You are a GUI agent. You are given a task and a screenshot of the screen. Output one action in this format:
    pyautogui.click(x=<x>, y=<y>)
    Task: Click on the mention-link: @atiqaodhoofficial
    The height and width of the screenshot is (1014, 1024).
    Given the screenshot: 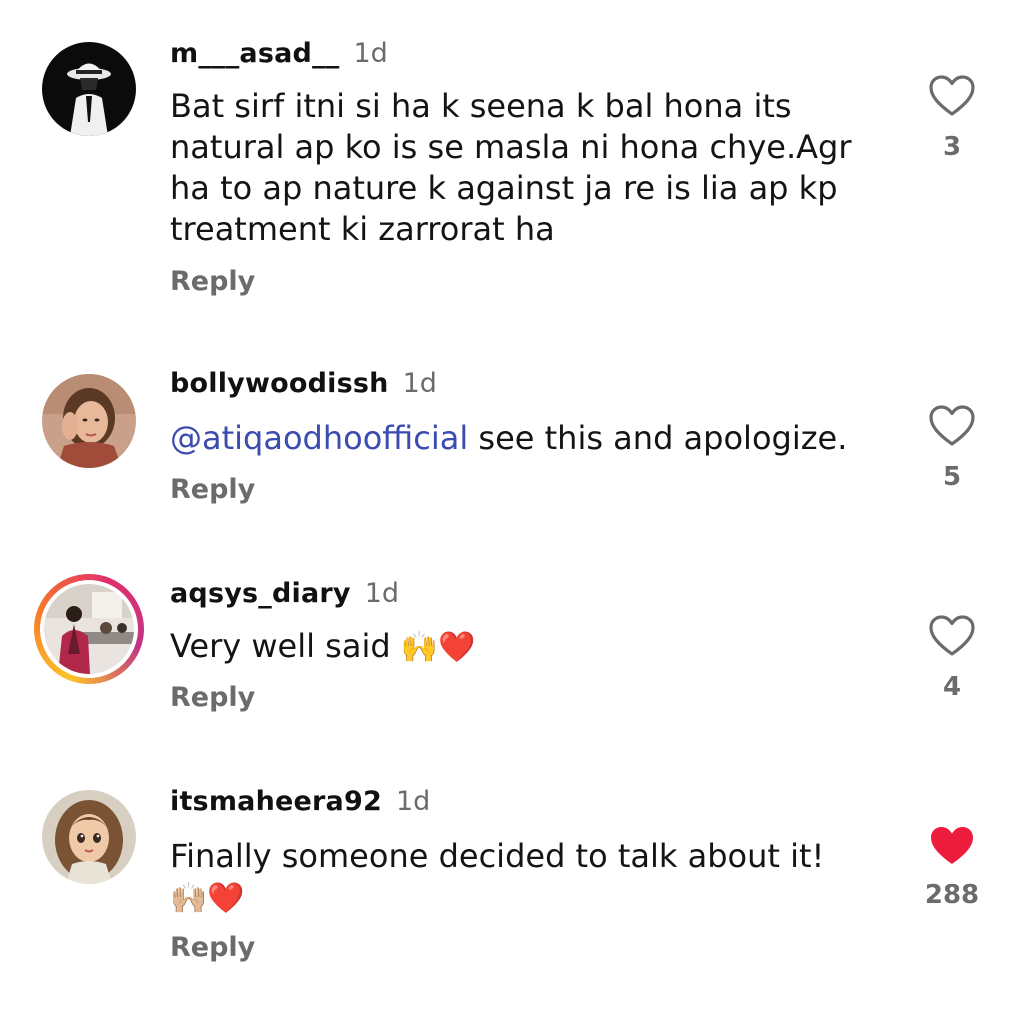 What is the action you would take?
    pyautogui.click(x=319, y=438)
    